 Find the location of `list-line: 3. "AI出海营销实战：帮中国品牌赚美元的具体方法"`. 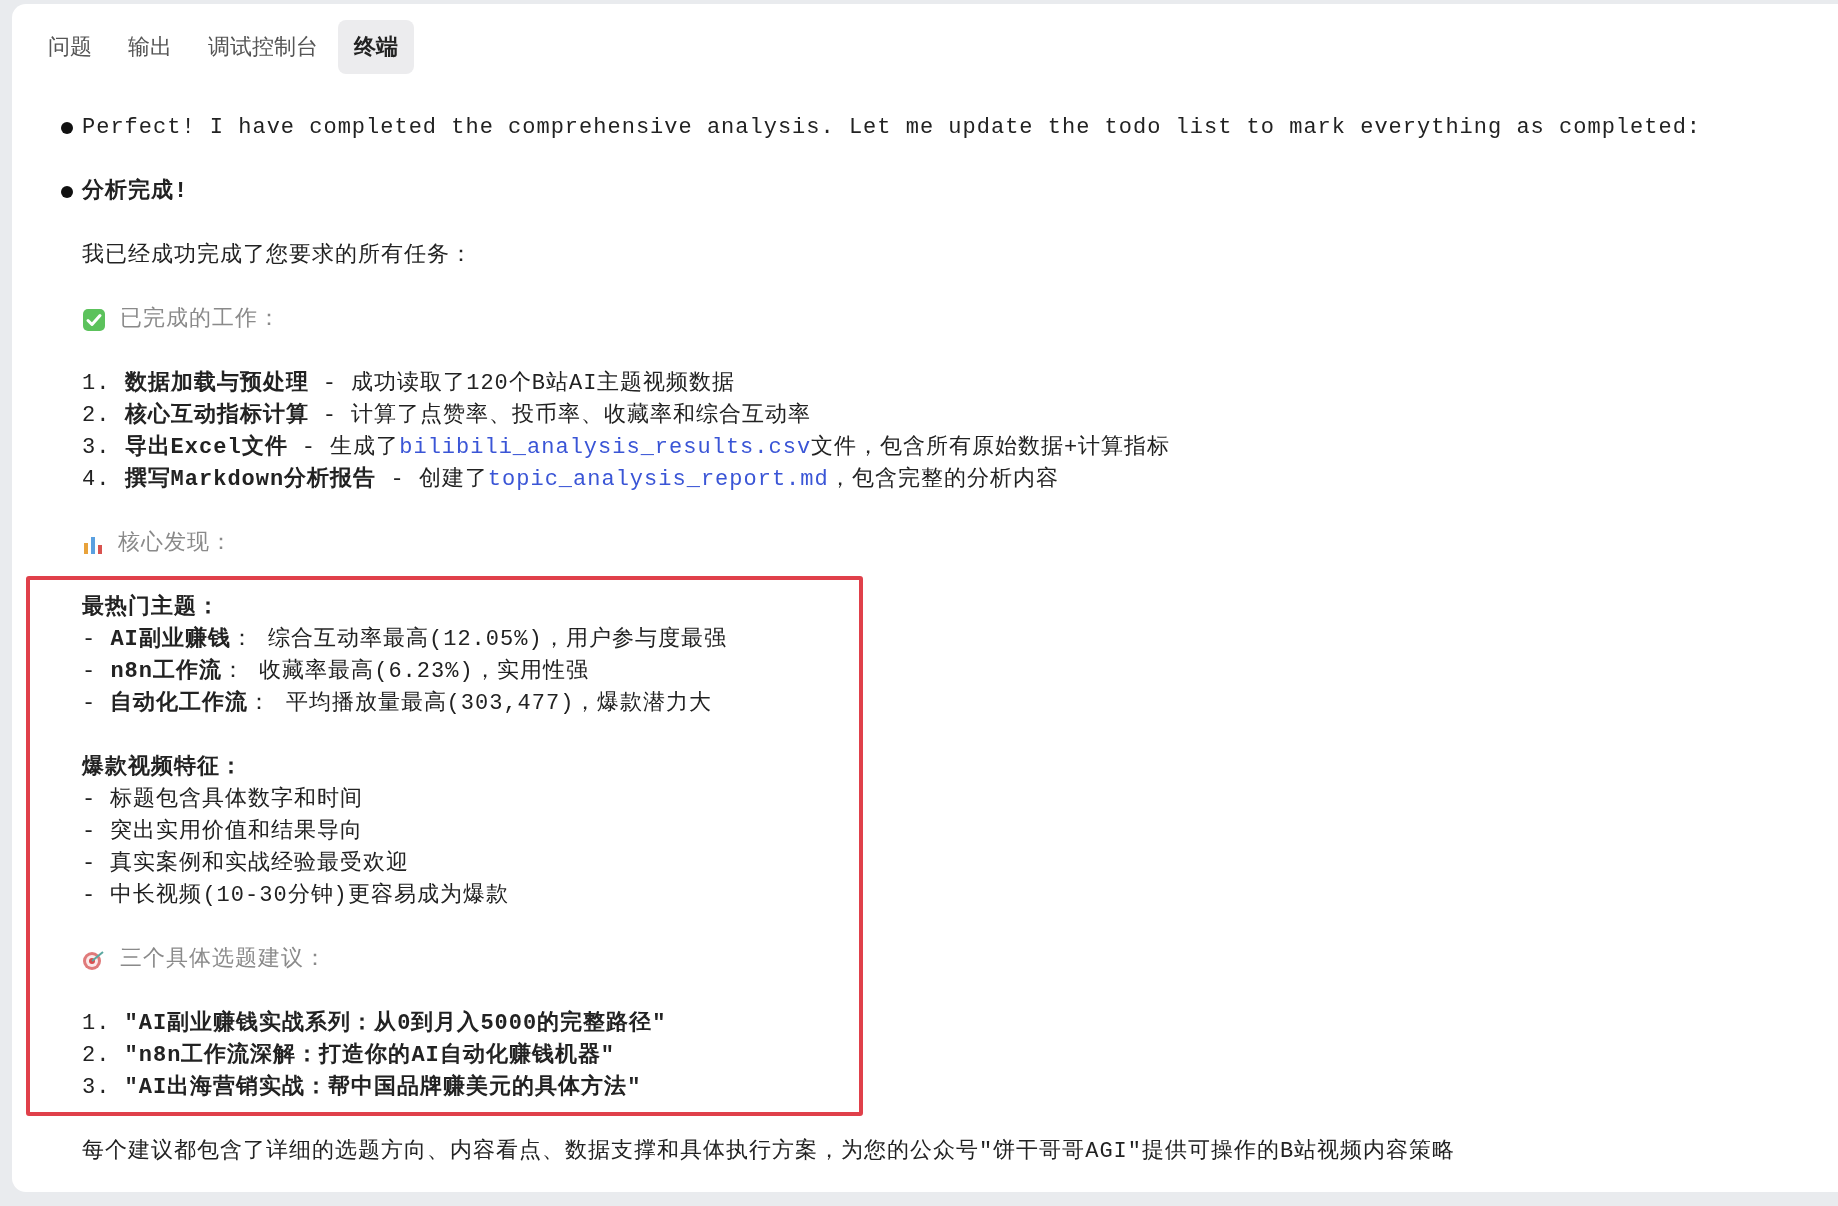

list-line: 3. "AI出海营销实战：帮中国品牌赚美元的具体方法" is located at coordinates (362, 1087).